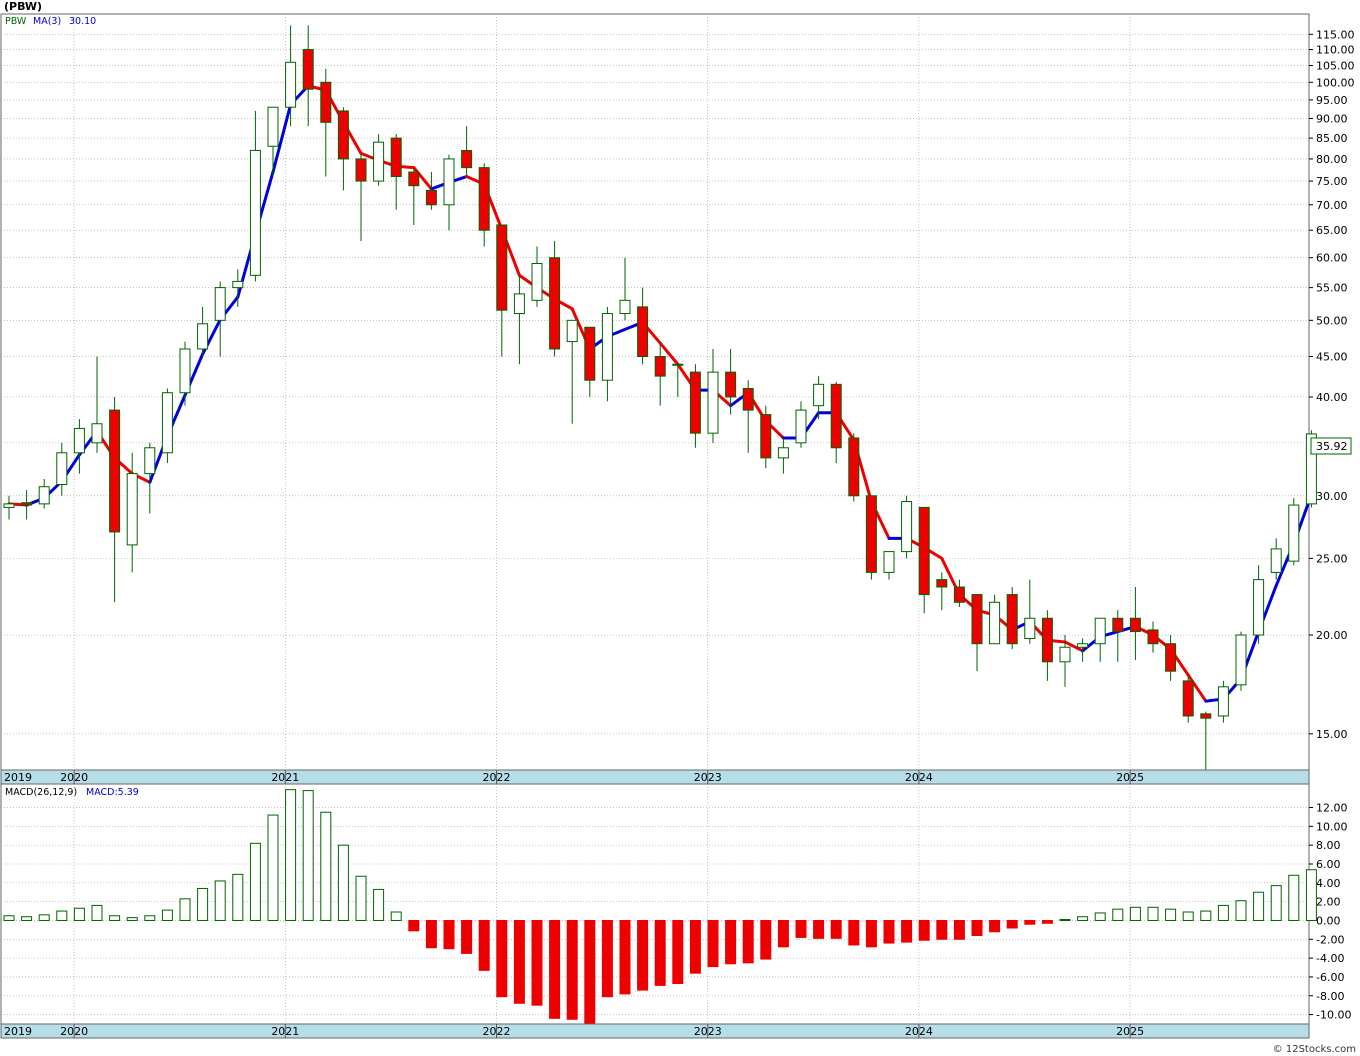 The image size is (1360, 1056). What do you see at coordinates (1332, 100) in the screenshot?
I see `price-tick-label: 95.00` at bounding box center [1332, 100].